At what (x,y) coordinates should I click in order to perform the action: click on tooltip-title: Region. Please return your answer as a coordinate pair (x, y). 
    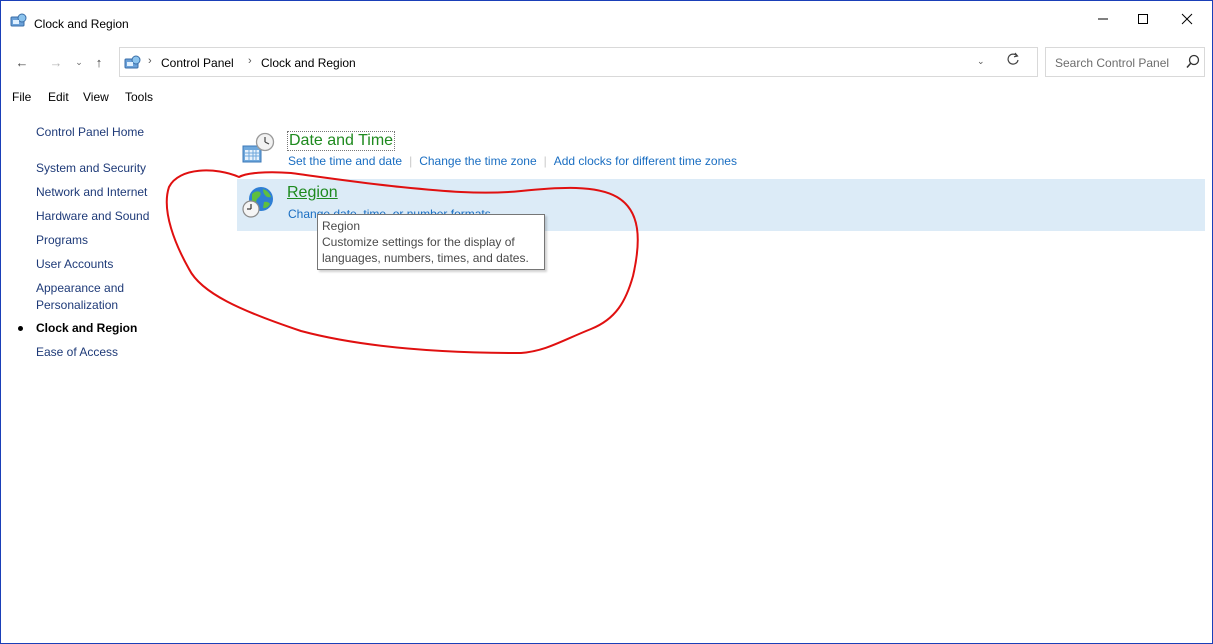
    Looking at the image, I should click on (341, 226).